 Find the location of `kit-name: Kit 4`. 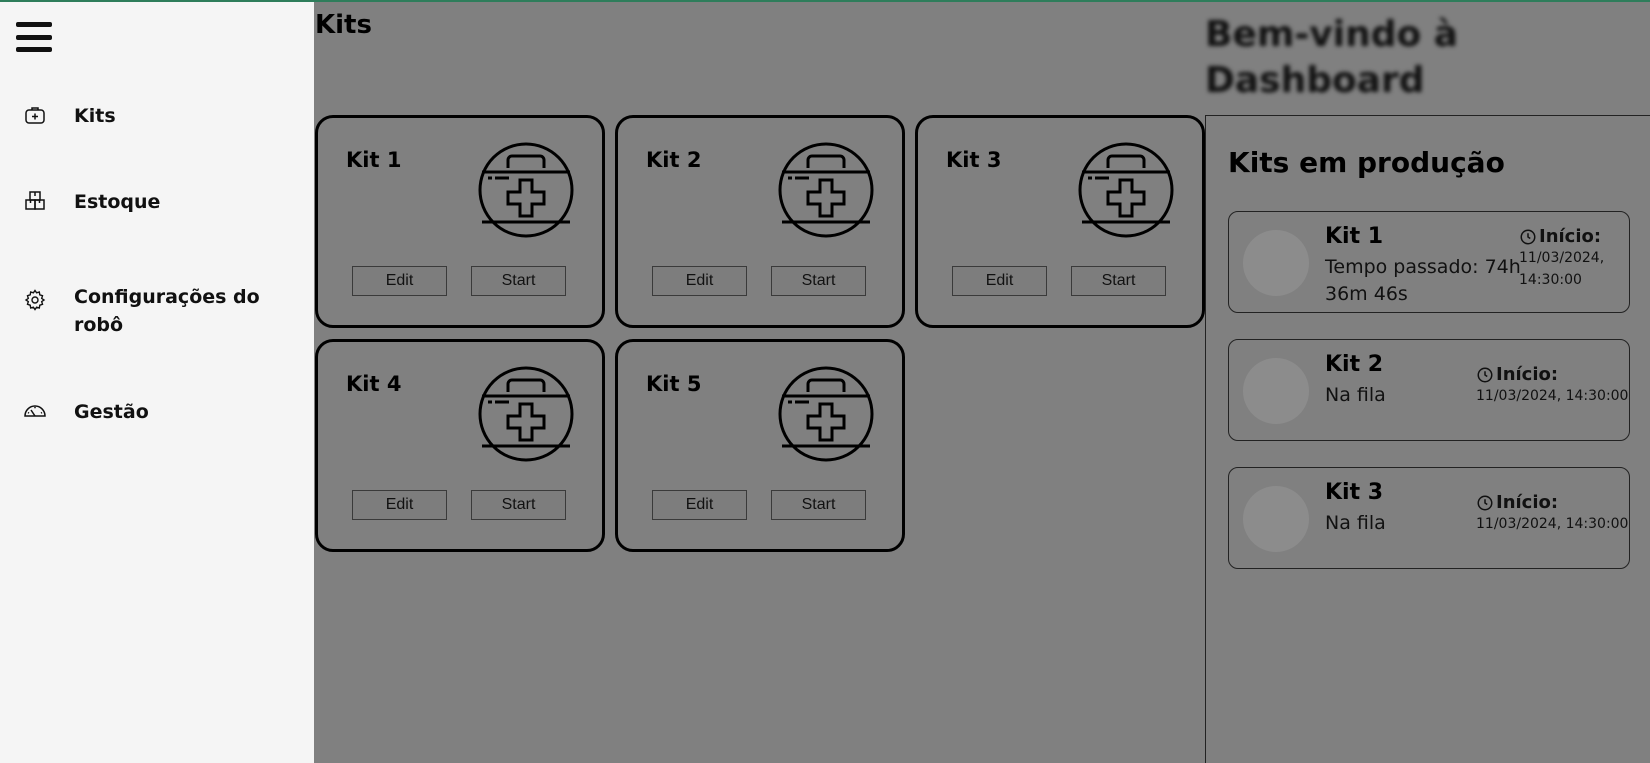

kit-name: Kit 4 is located at coordinates (374, 384).